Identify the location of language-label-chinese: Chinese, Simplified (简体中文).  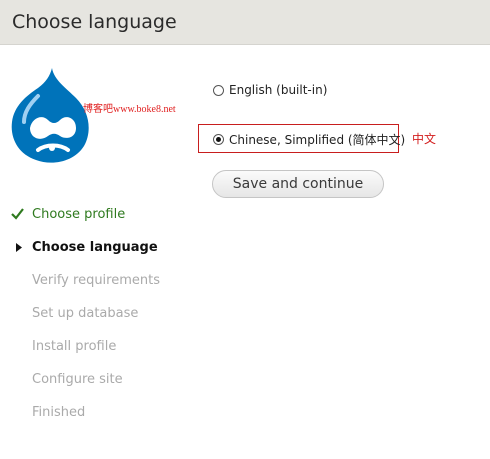
(317, 140).